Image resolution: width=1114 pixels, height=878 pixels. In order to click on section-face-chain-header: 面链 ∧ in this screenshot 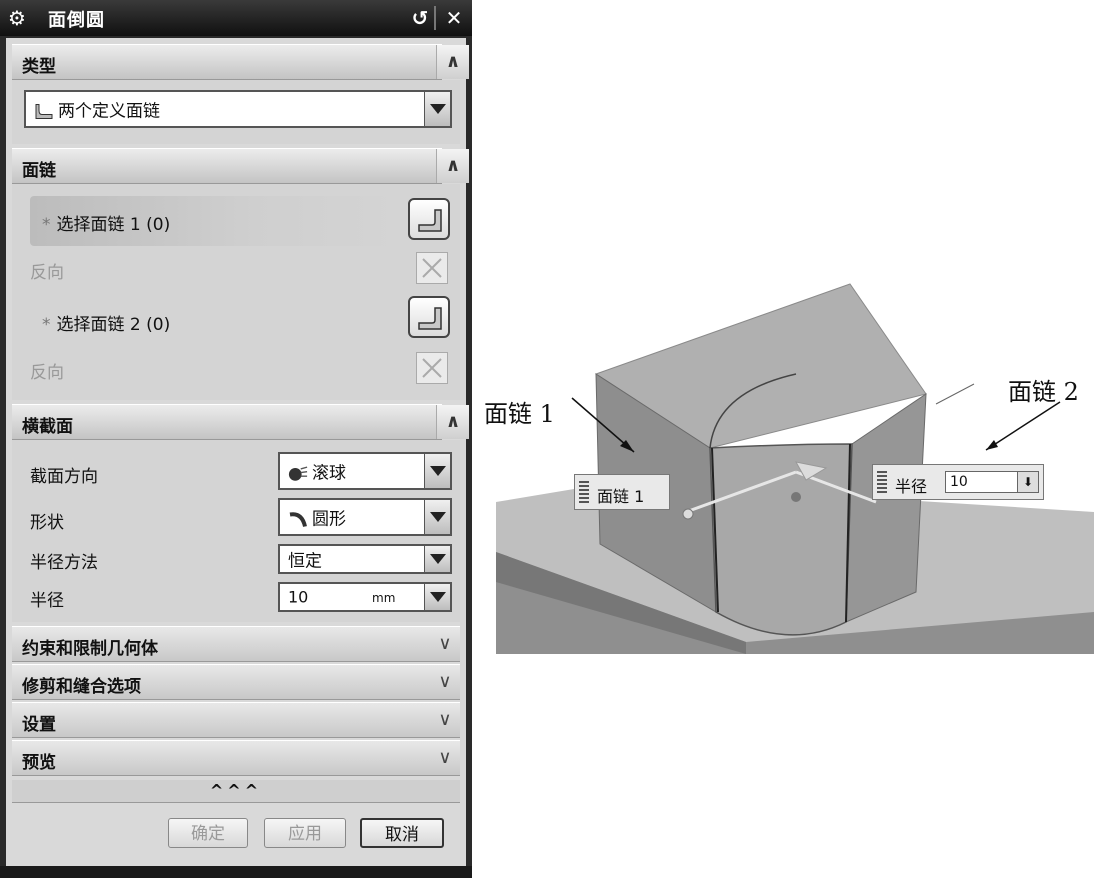, I will do `click(240, 166)`.